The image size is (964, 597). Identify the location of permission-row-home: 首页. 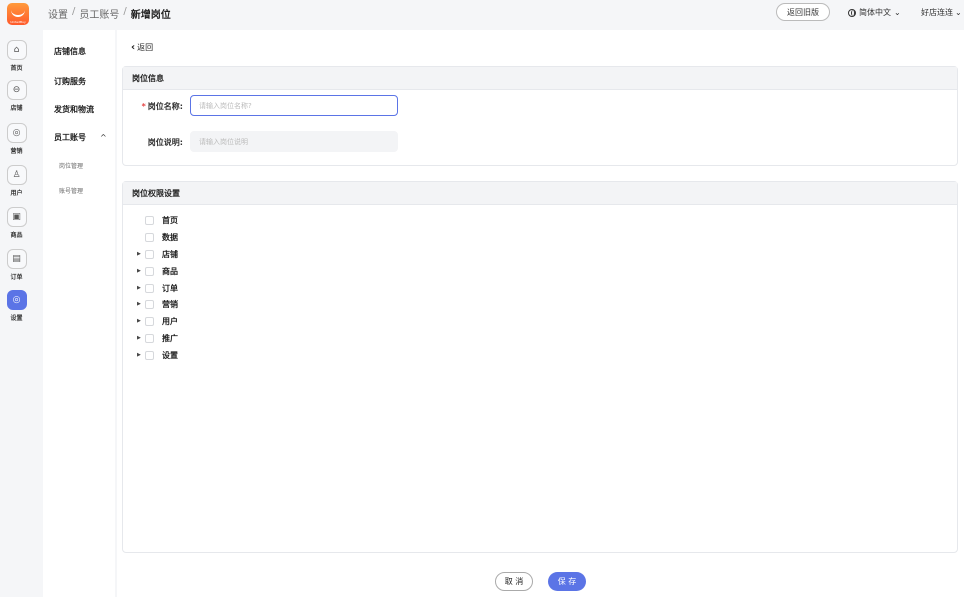
(157, 220).